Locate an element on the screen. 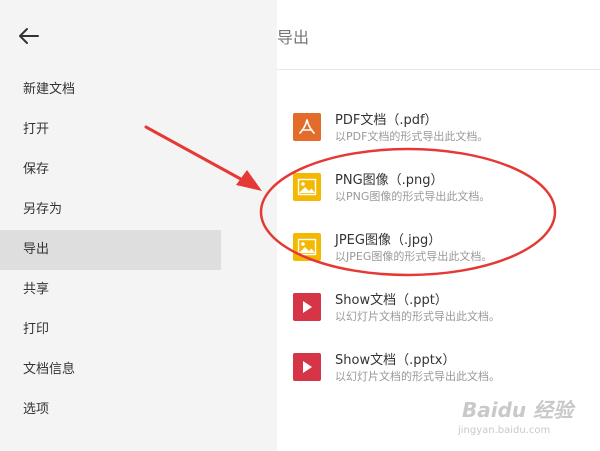  export-option-ppt: Show文档（.ppt） 以幻灯片文档的形式导出此文档。 is located at coordinates (438, 311).